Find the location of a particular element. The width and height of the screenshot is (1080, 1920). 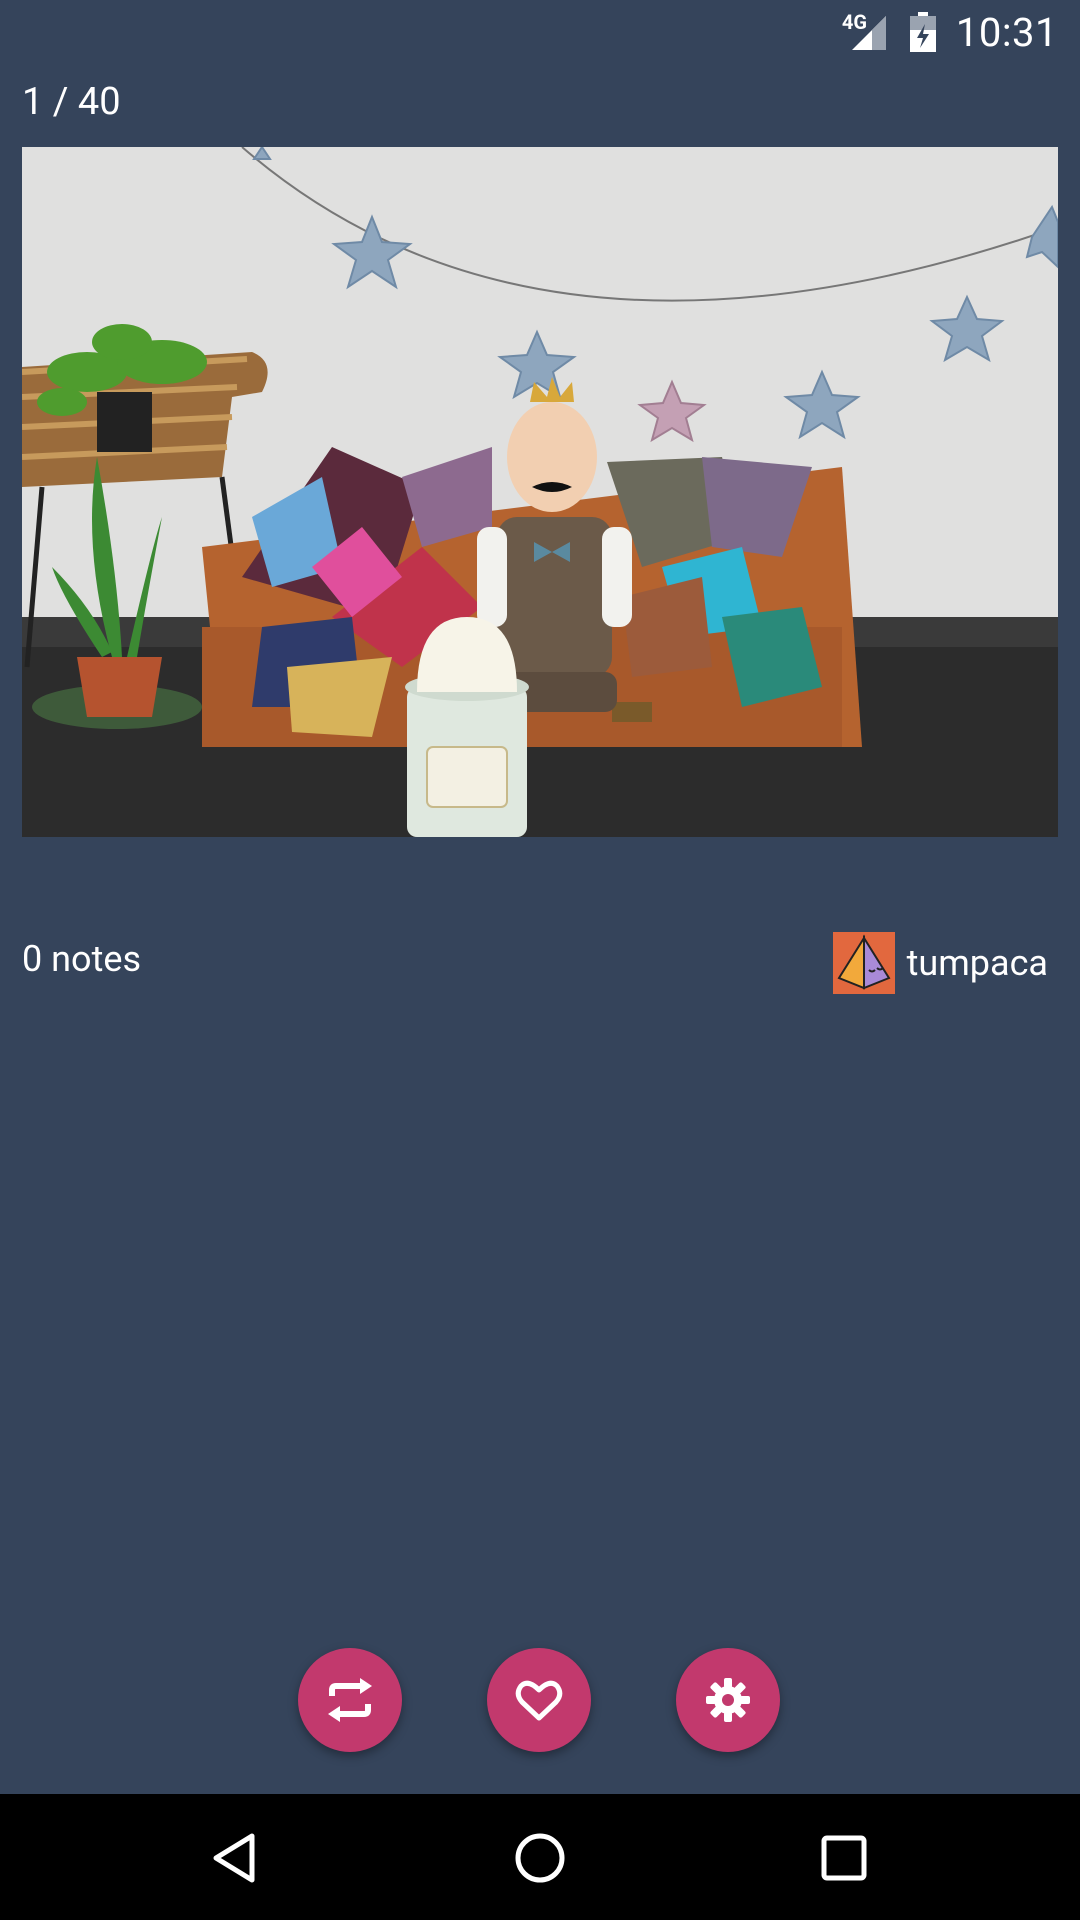

notes-count: 0 notes is located at coordinates (81, 959).